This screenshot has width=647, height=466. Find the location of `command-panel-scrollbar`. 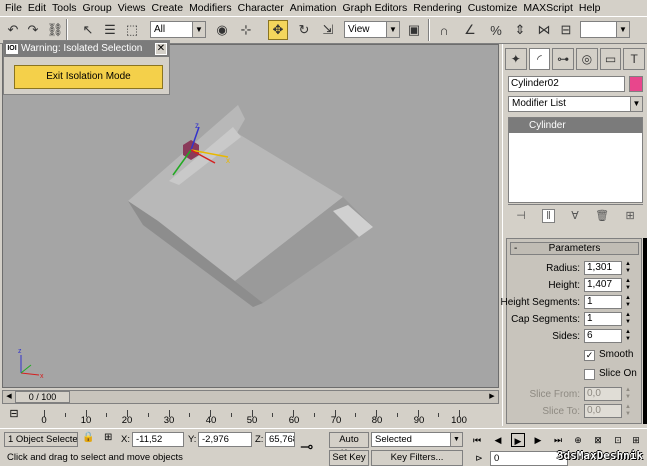

command-panel-scrollbar is located at coordinates (645, 331).